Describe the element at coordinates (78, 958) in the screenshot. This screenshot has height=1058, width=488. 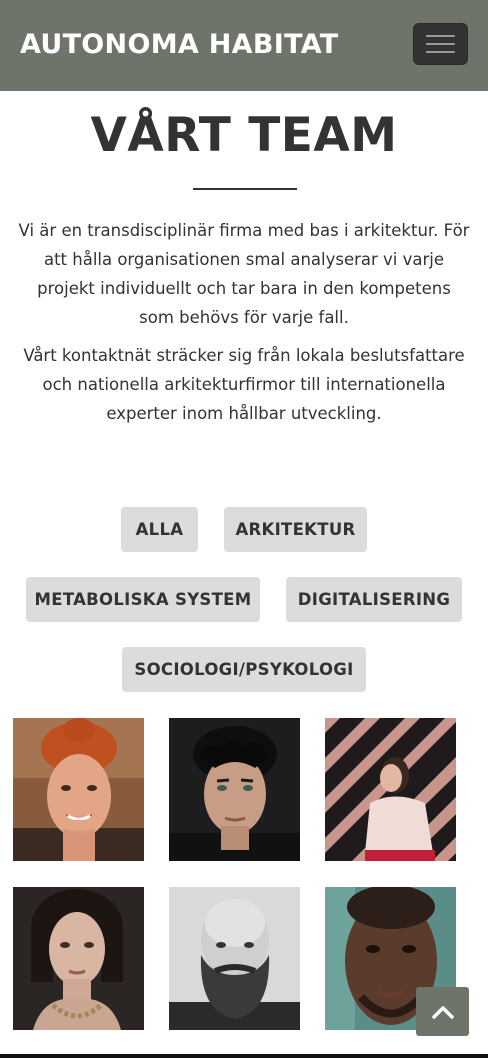
I see `team-photo-woman-necklace` at that location.